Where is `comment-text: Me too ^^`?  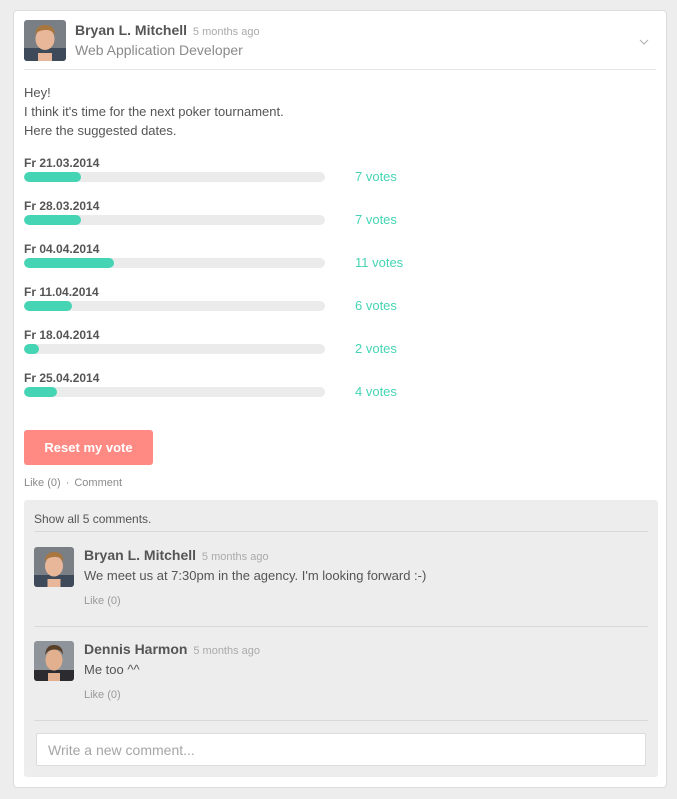
comment-text: Me too ^^ is located at coordinates (112, 669).